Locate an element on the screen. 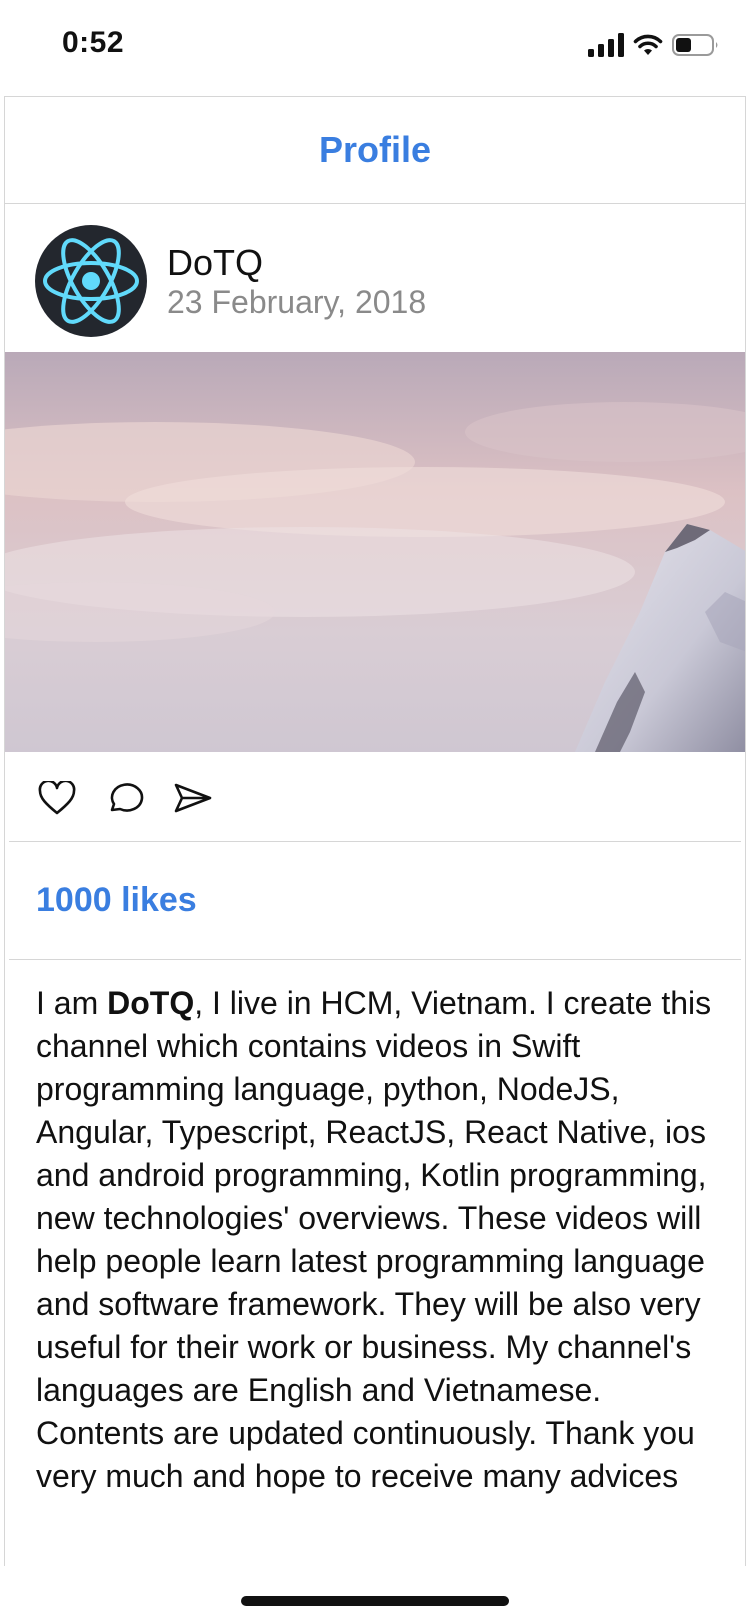 The image size is (750, 1624). actions-row is located at coordinates (375, 797).